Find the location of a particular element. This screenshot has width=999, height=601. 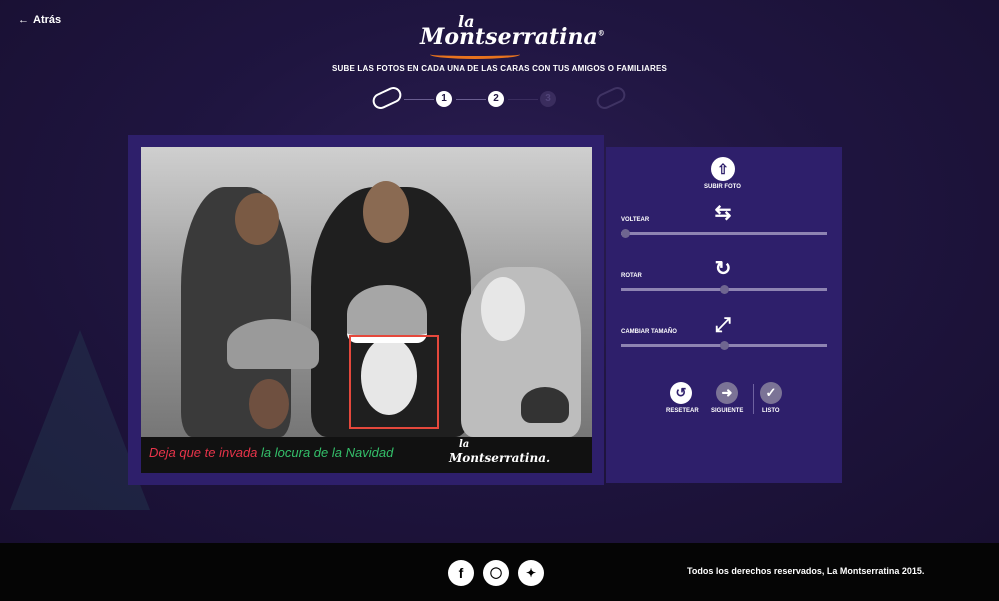

step-2: 2 is located at coordinates (496, 99).